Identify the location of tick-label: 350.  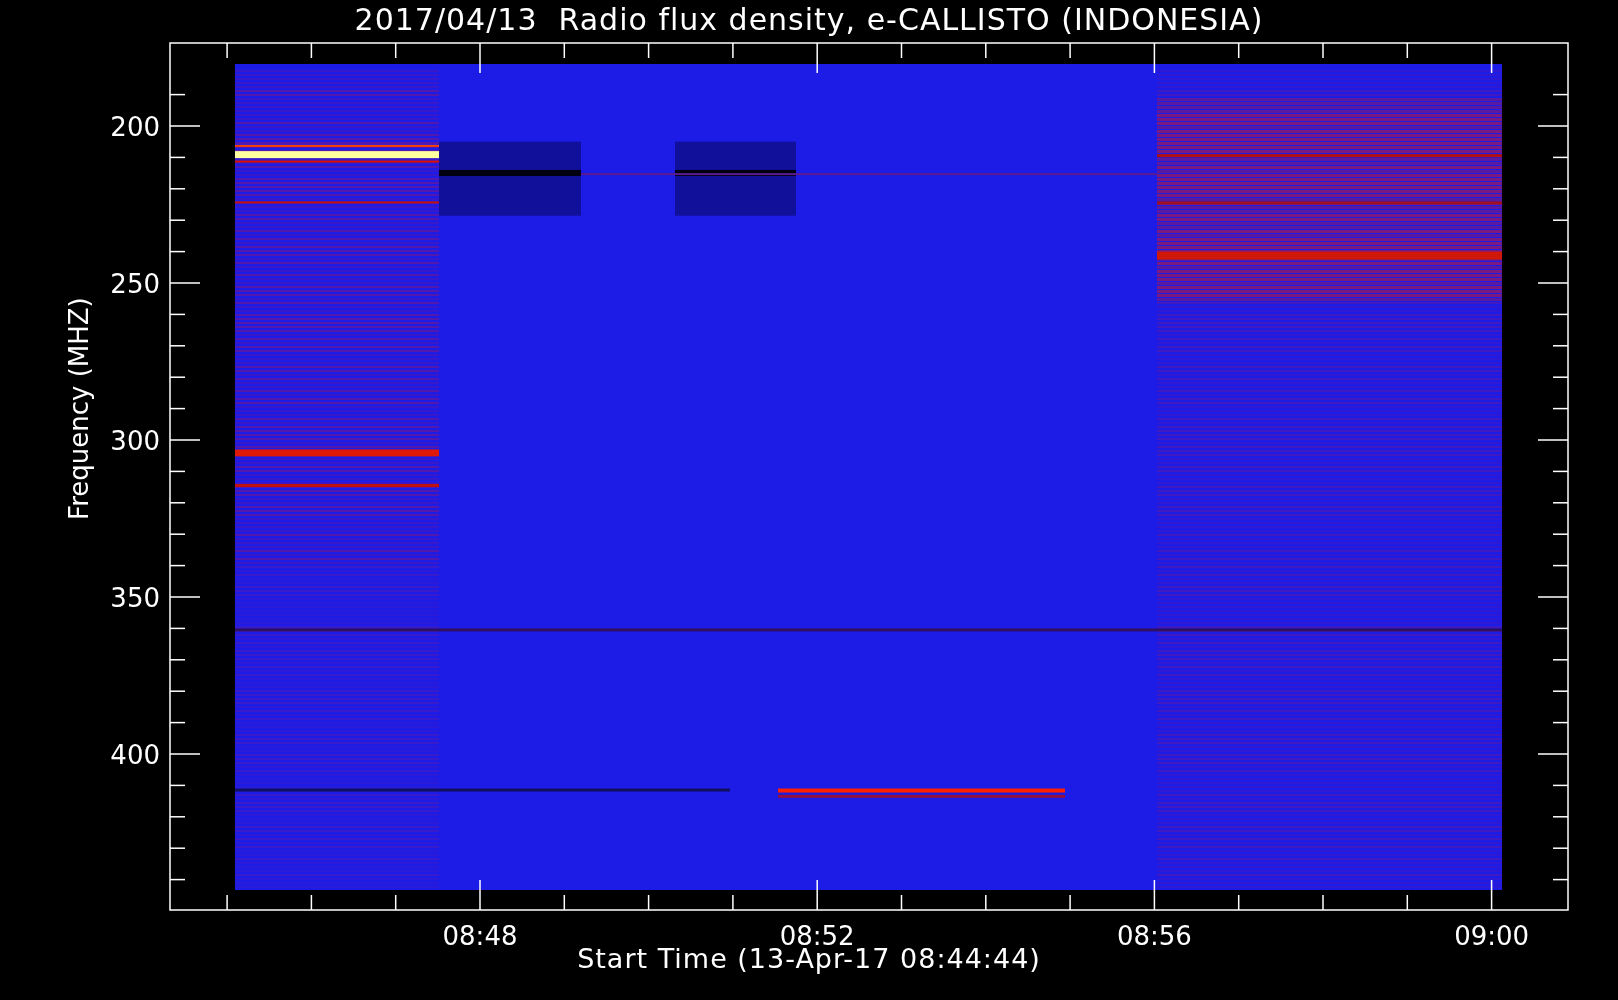
(135, 598).